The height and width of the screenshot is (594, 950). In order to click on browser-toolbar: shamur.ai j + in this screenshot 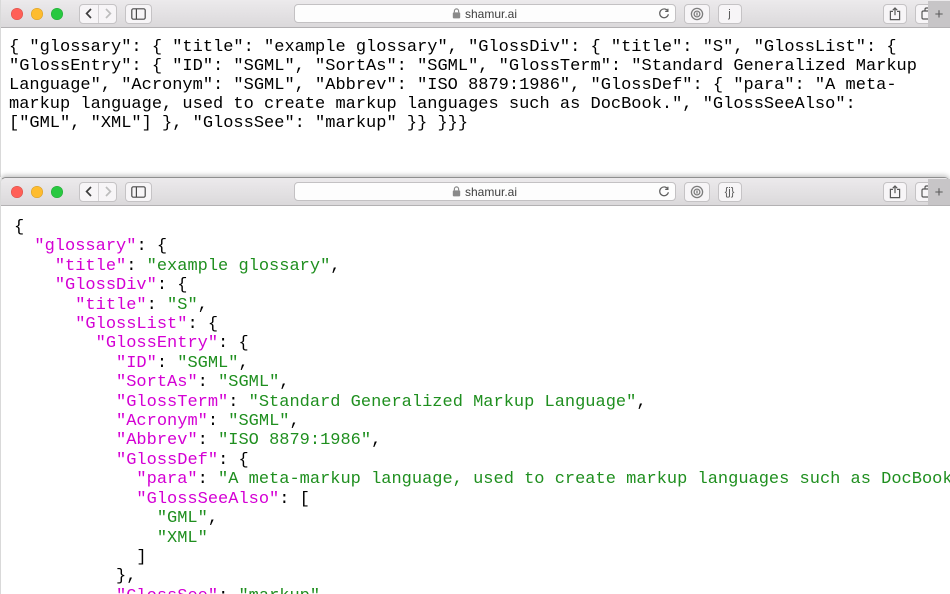, I will do `click(475, 14)`.